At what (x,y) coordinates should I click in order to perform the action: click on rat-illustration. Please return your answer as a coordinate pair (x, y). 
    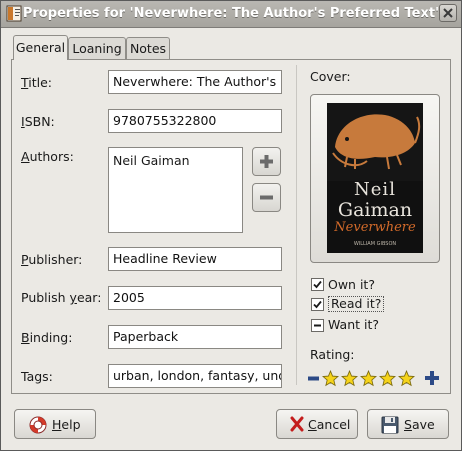
    Looking at the image, I should click on (375, 142).